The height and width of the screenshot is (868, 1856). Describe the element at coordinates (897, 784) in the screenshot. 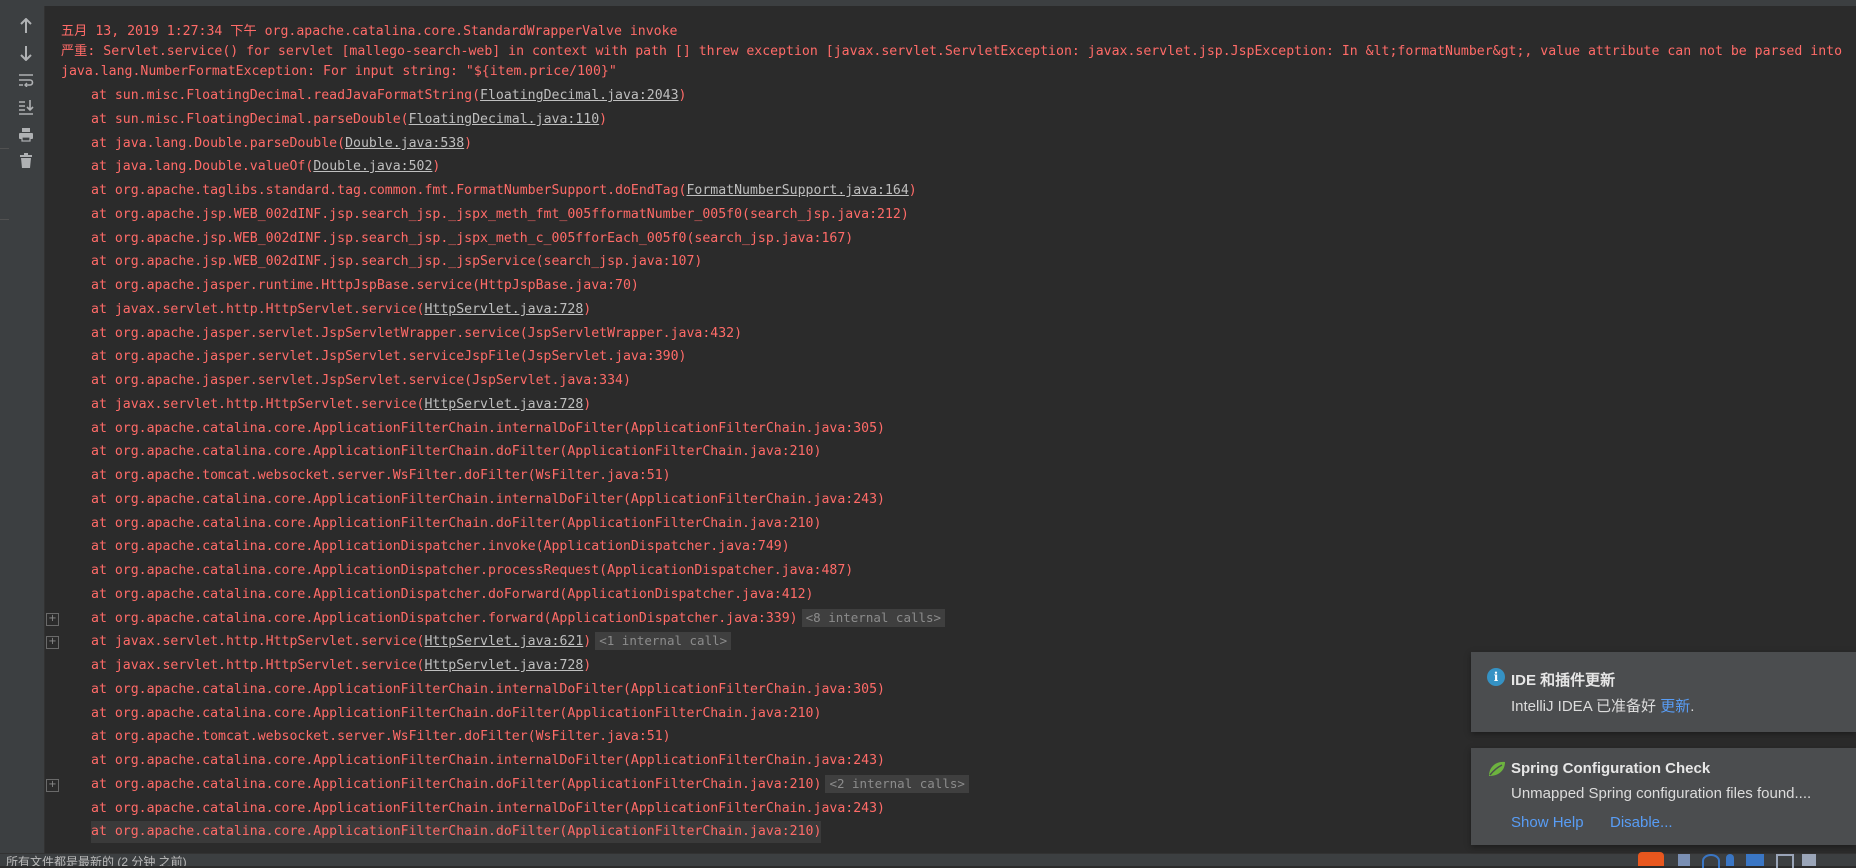

I see `internal-calls-fold: <2 internal calls>` at that location.